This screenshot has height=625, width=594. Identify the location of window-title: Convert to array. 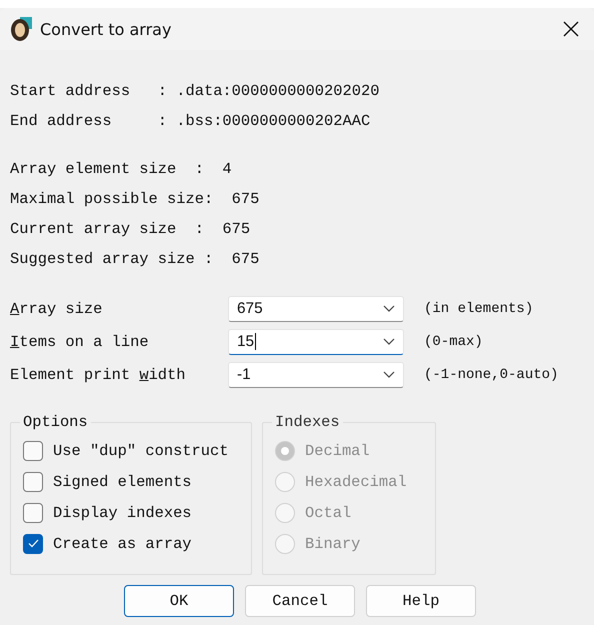
(106, 29).